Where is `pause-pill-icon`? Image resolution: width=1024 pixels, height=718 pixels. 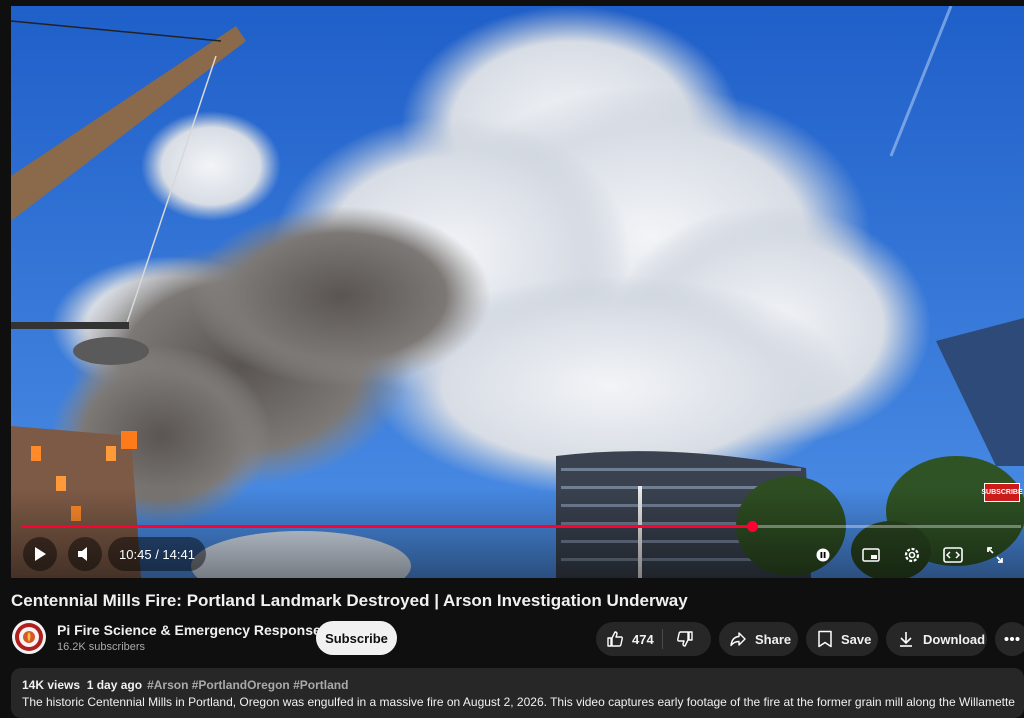 pause-pill-icon is located at coordinates (823, 555).